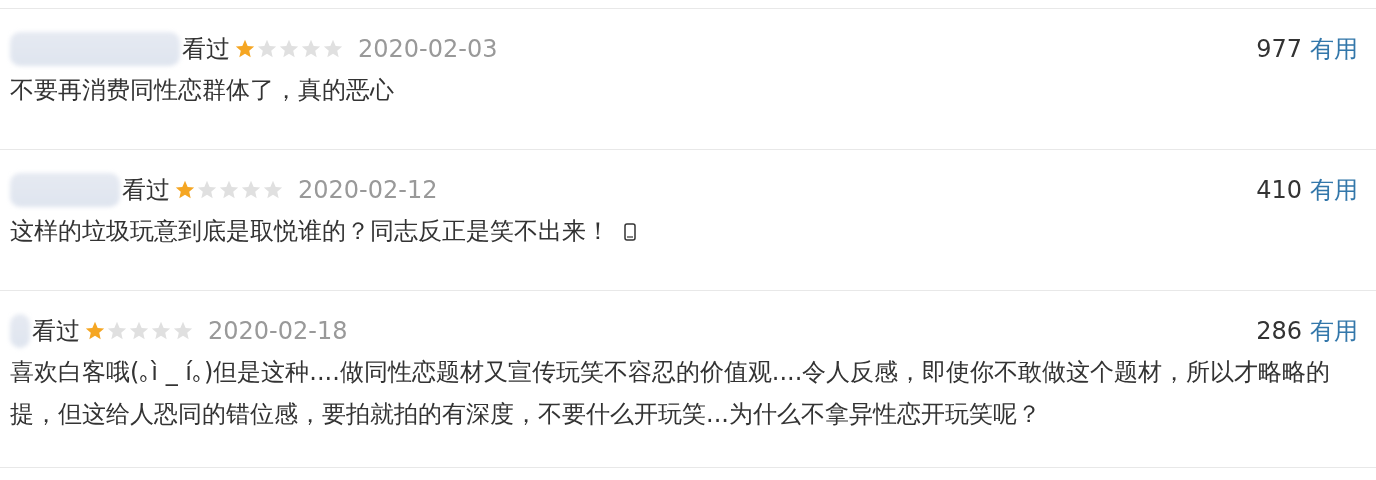 The height and width of the screenshot is (480, 1376). I want to click on comment-date: 2020-02-03, so click(428, 49).